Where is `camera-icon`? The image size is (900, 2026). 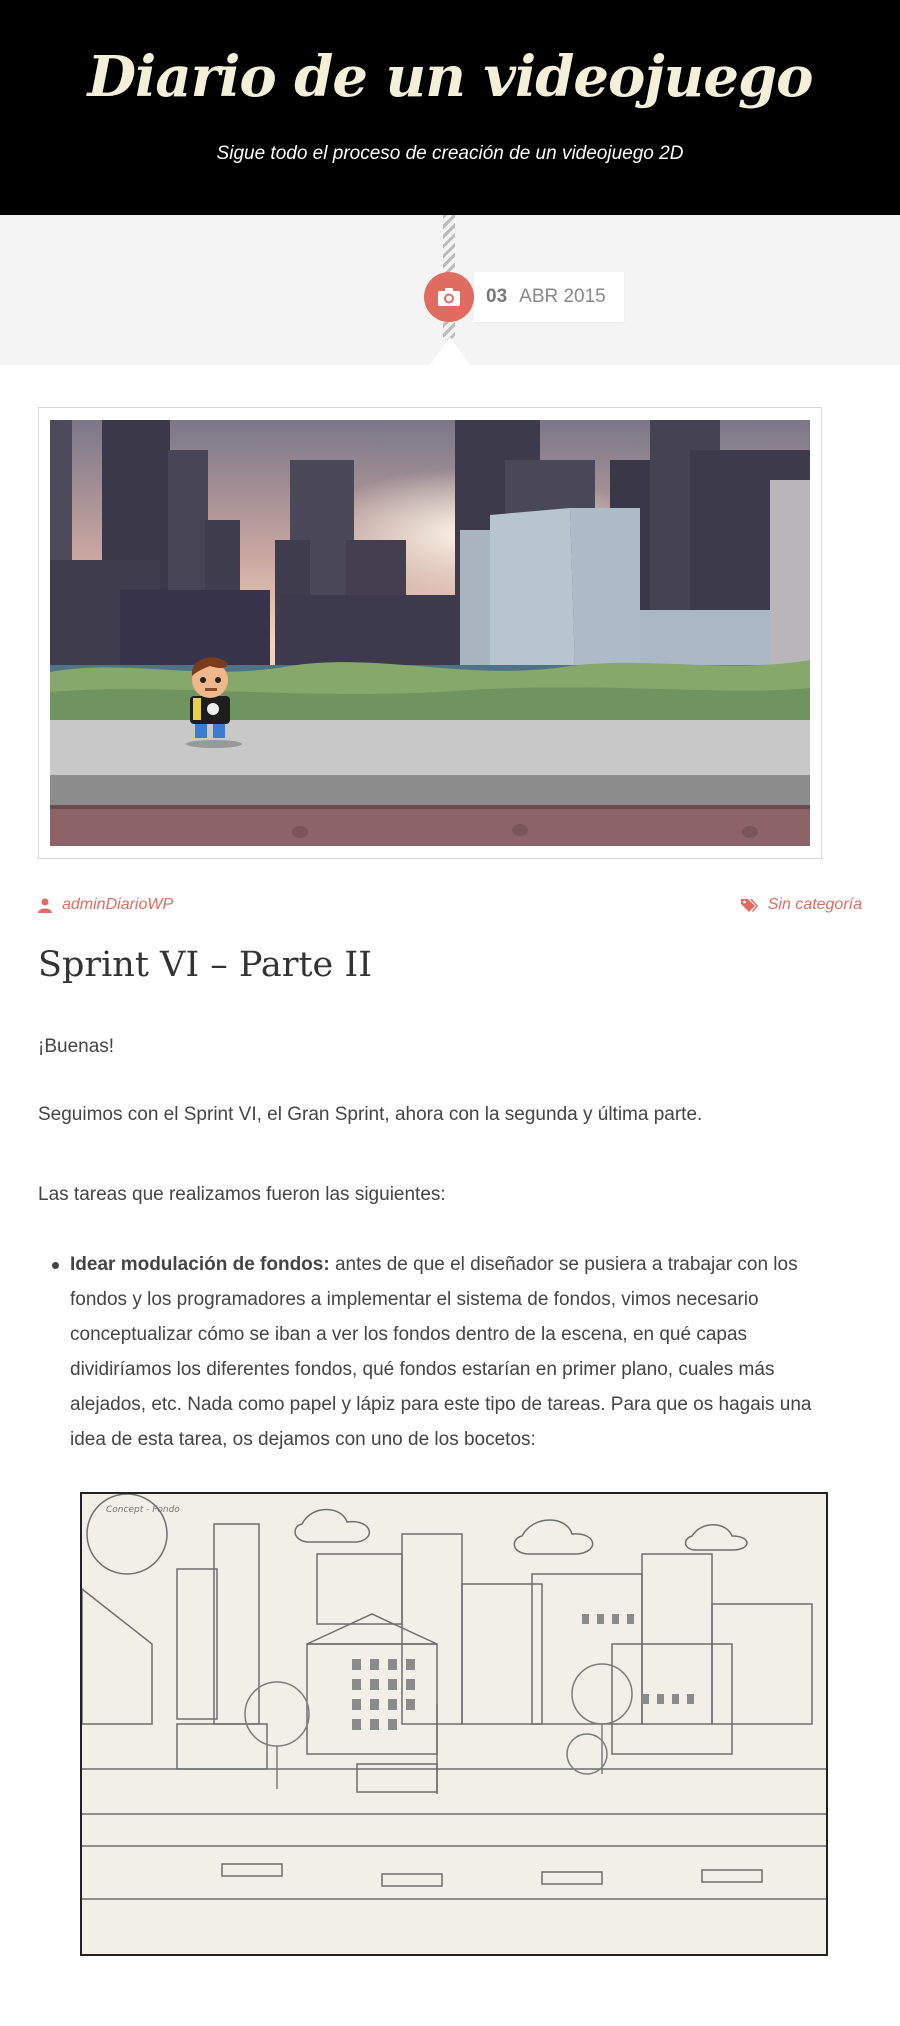 camera-icon is located at coordinates (449, 297).